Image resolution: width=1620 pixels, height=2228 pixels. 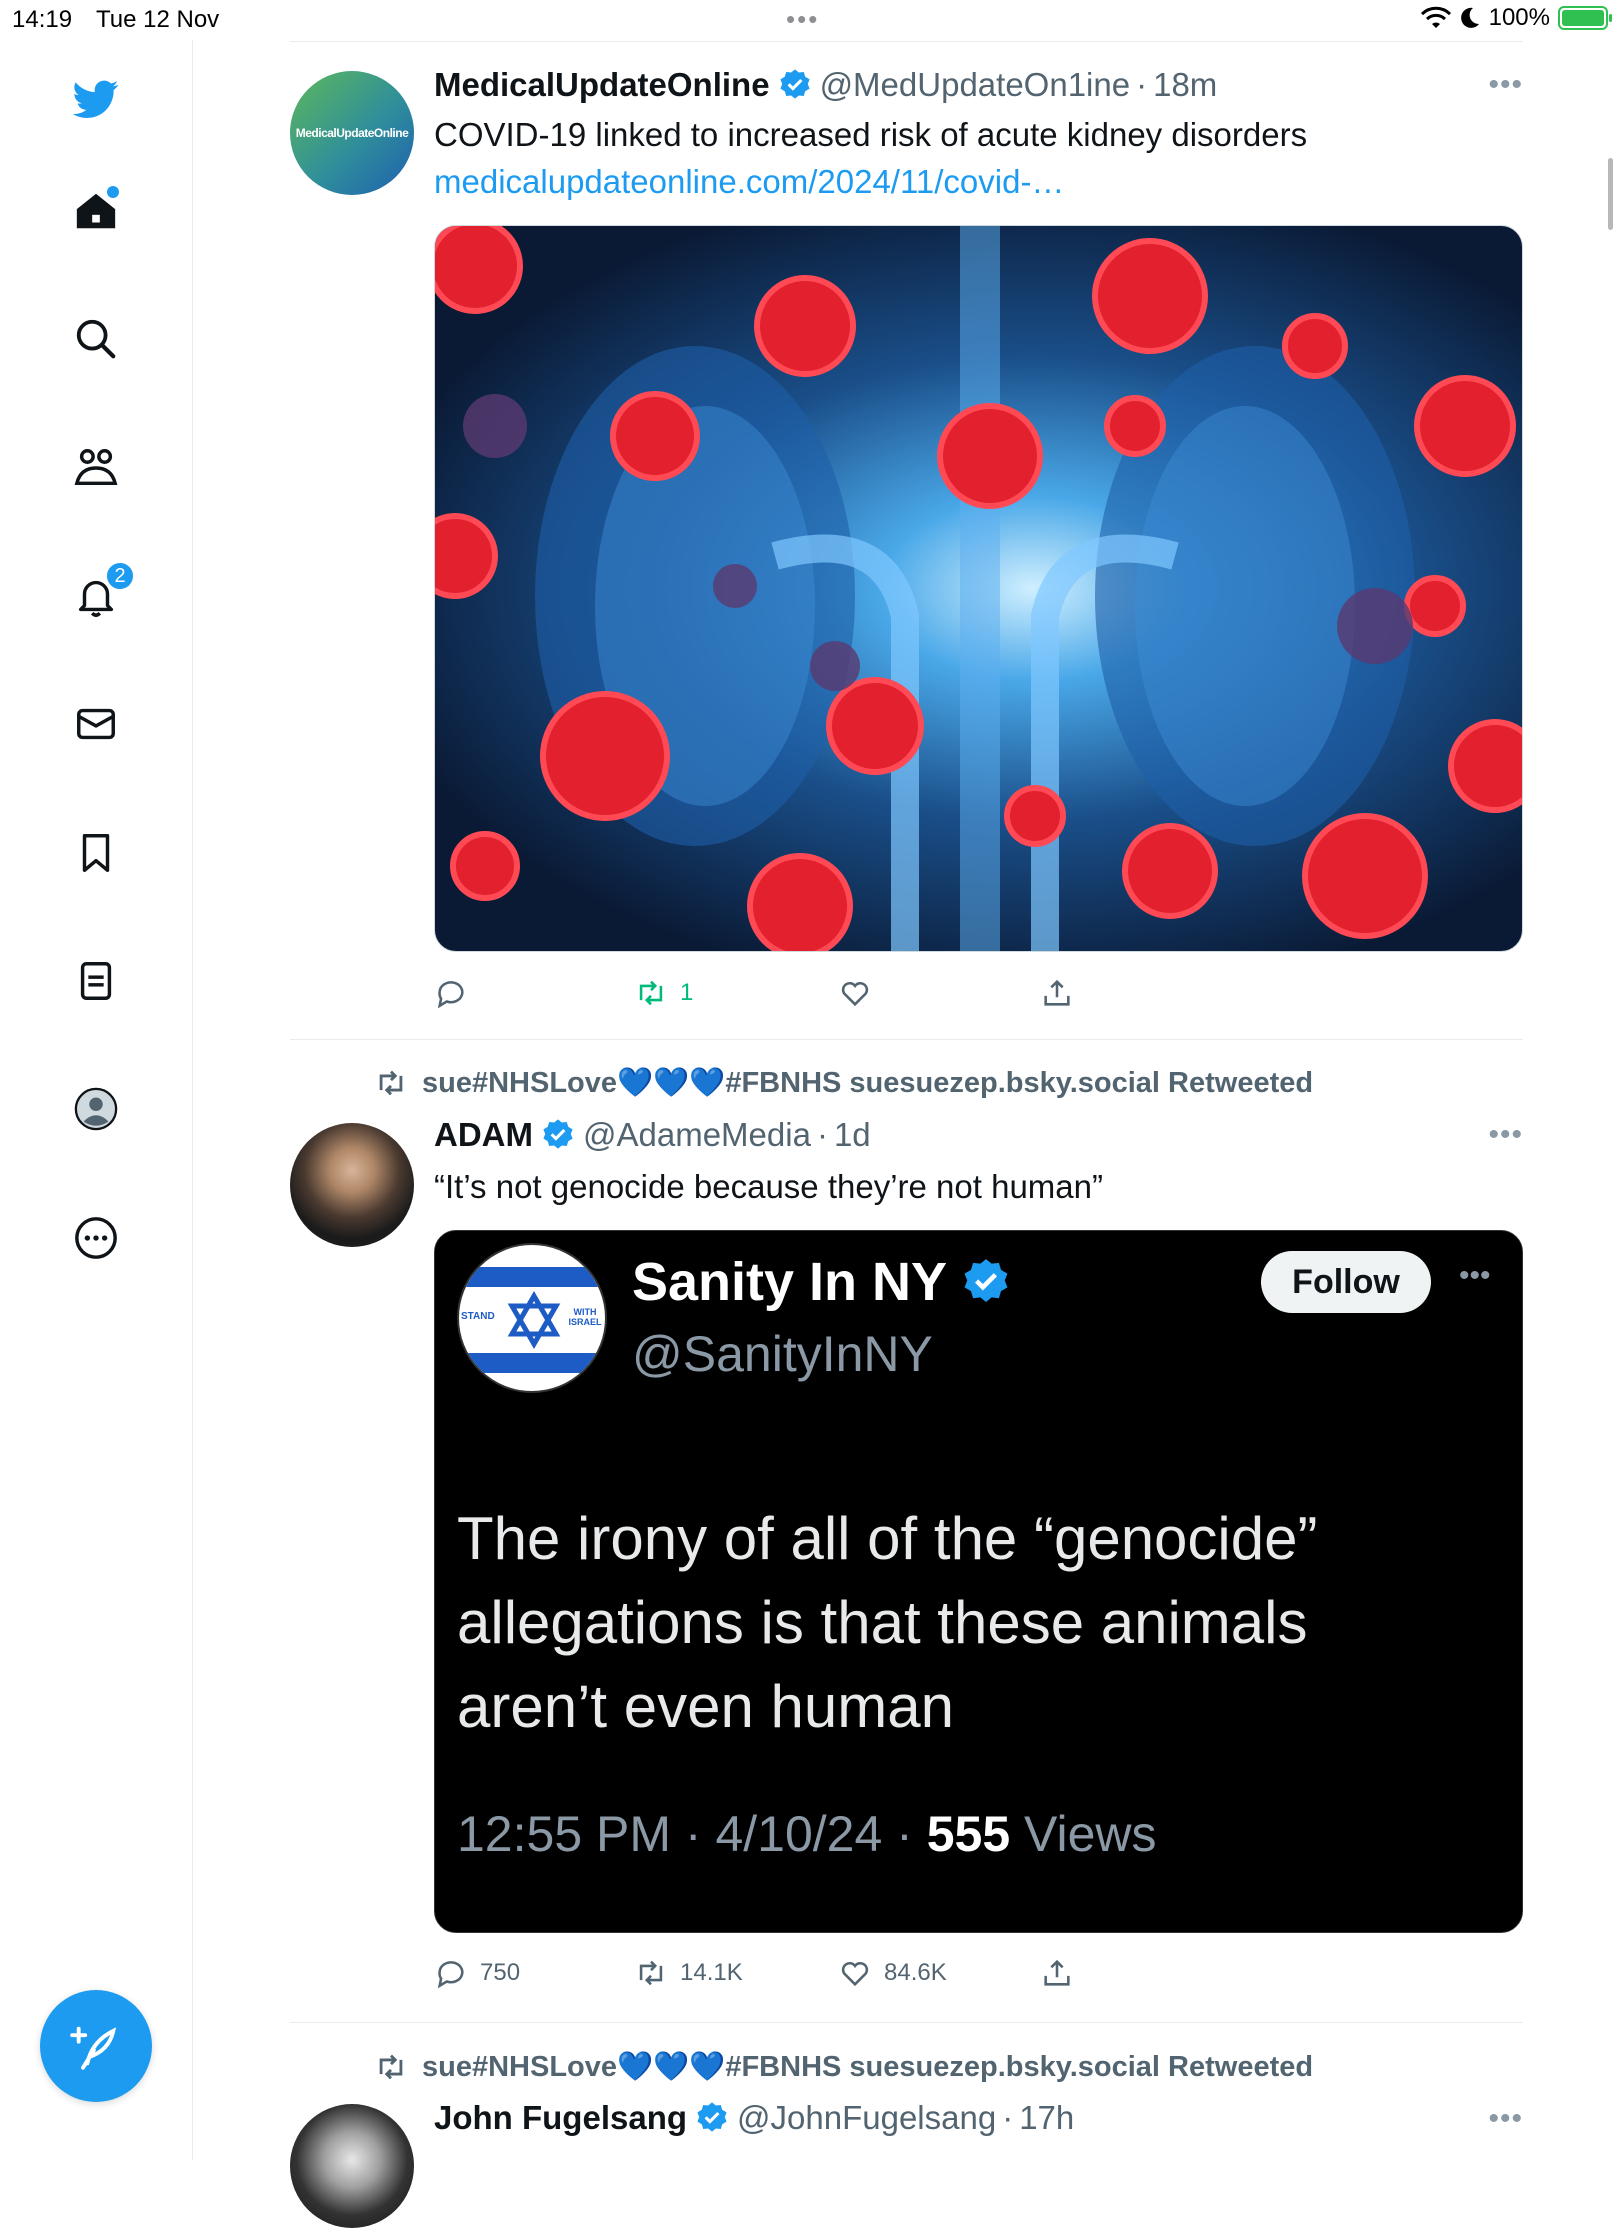 I want to click on embedded-text-line-1: The irony of all of the “genocide”, so click(x=887, y=1538).